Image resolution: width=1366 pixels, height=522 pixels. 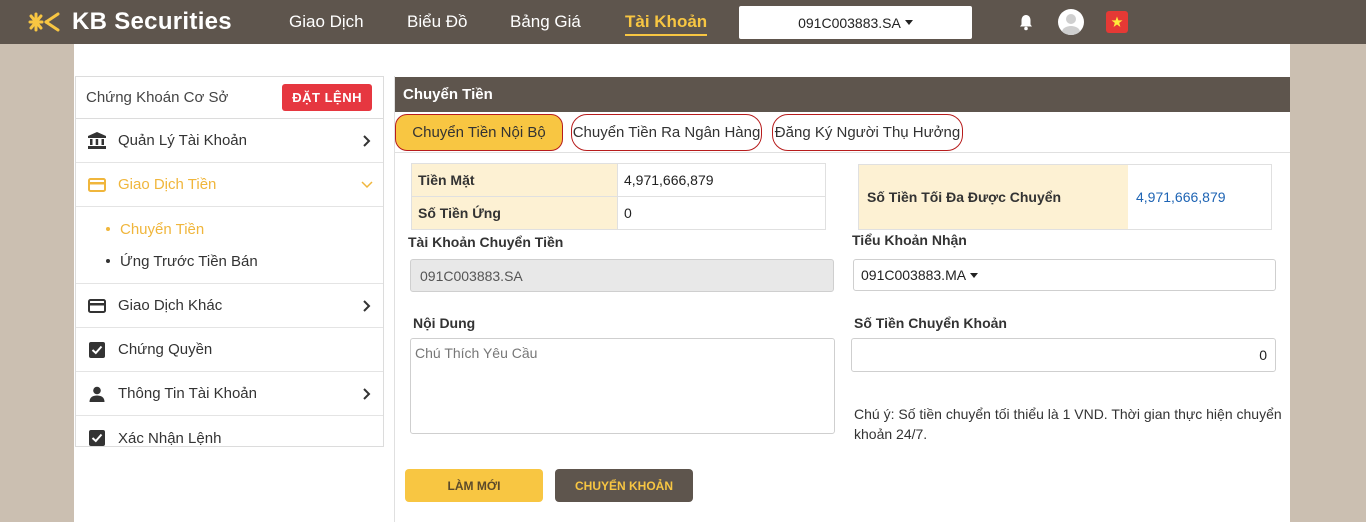 I want to click on tab-register-beneficiary: Đăng Ký Người Thụ Hưởng, so click(x=867, y=132).